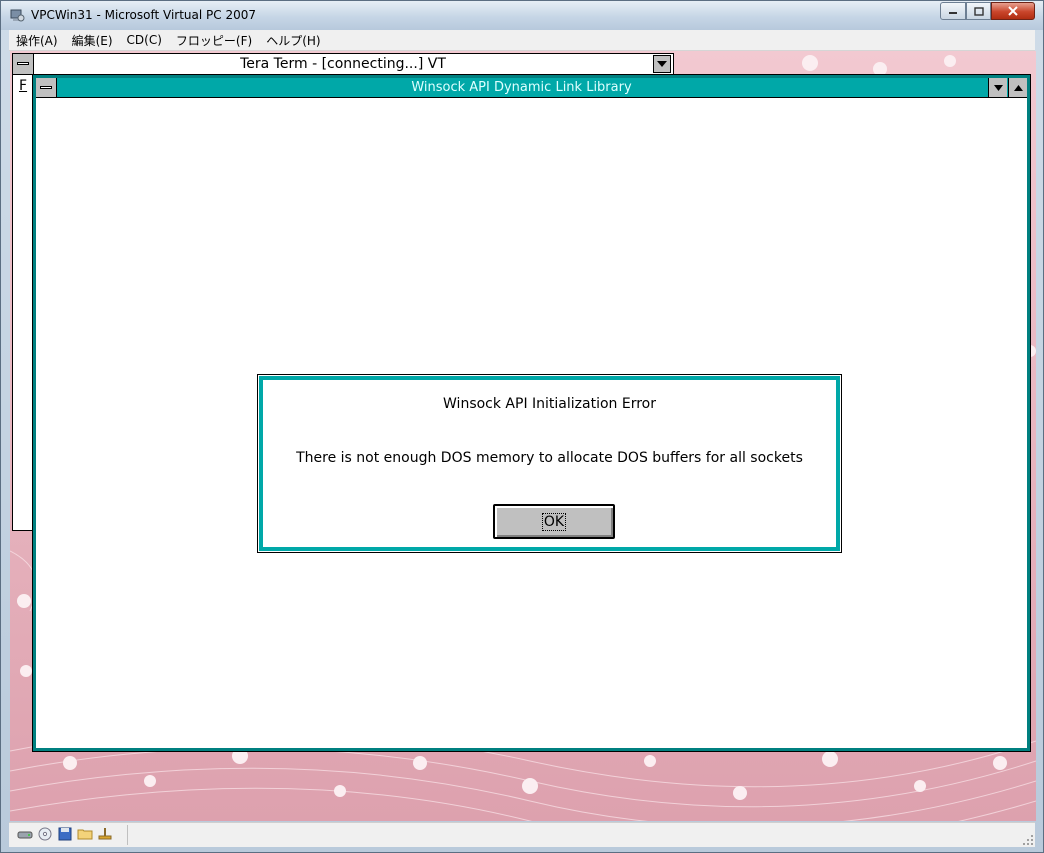  I want to click on minimize-button, so click(953, 11).